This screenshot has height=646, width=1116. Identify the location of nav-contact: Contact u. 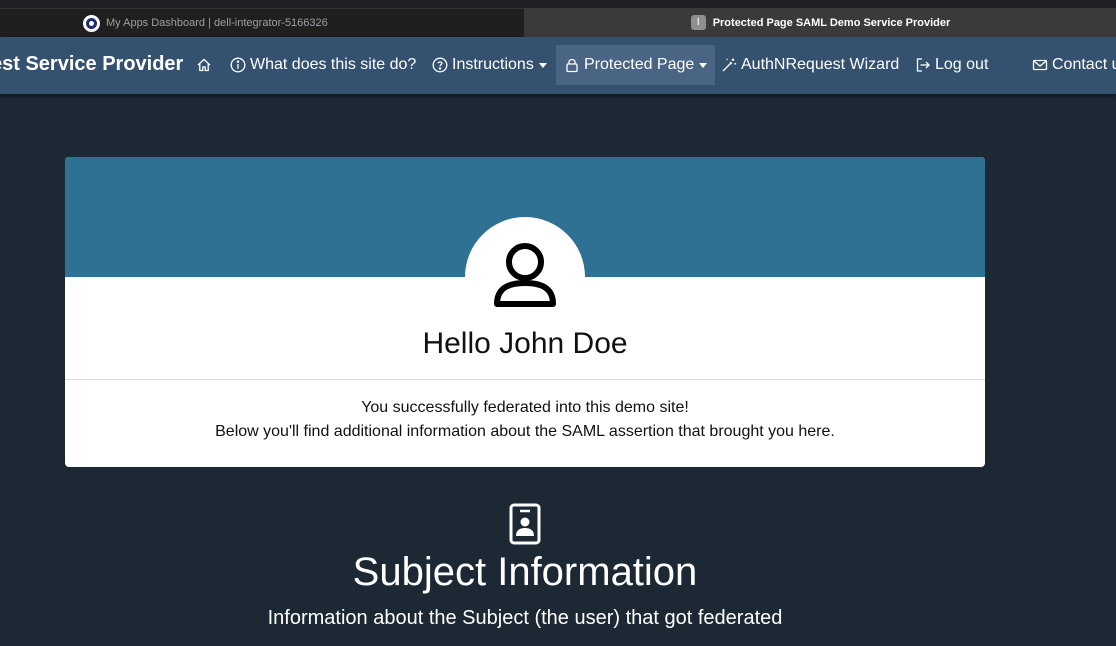
(1074, 65).